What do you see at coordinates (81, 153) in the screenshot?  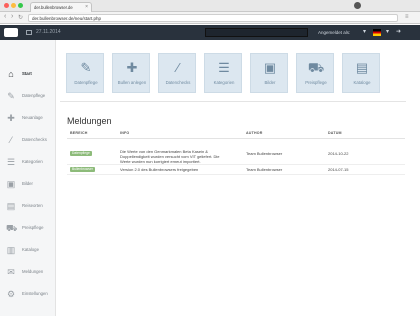 I see `area-badge: Datenpflege` at bounding box center [81, 153].